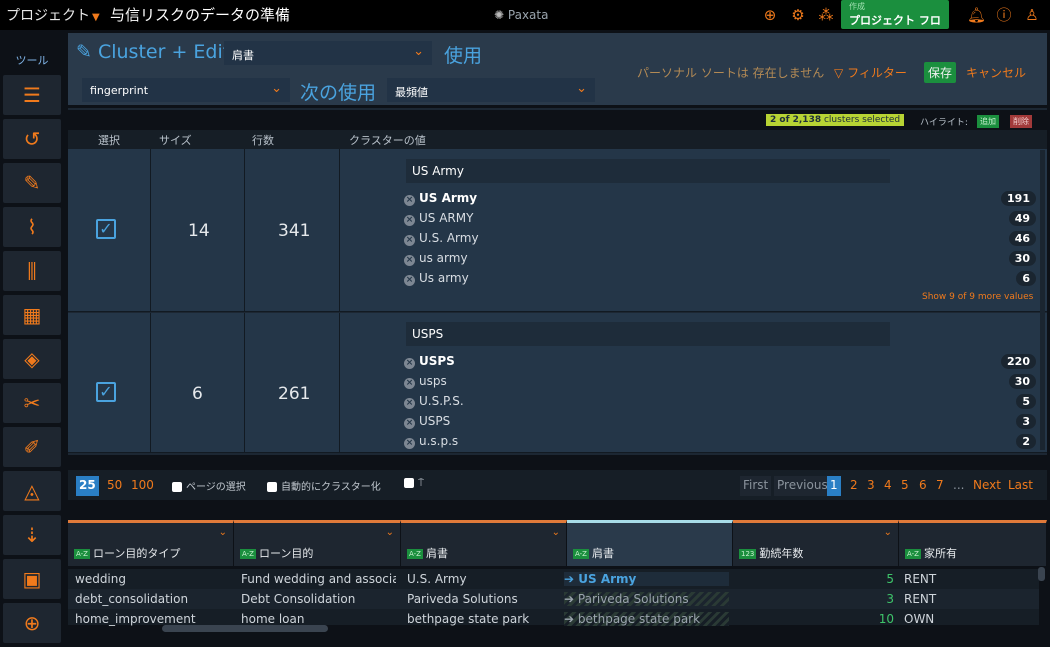 The width and height of the screenshot is (1050, 647). What do you see at coordinates (87, 486) in the screenshot?
I see `page-size-25: 25` at bounding box center [87, 486].